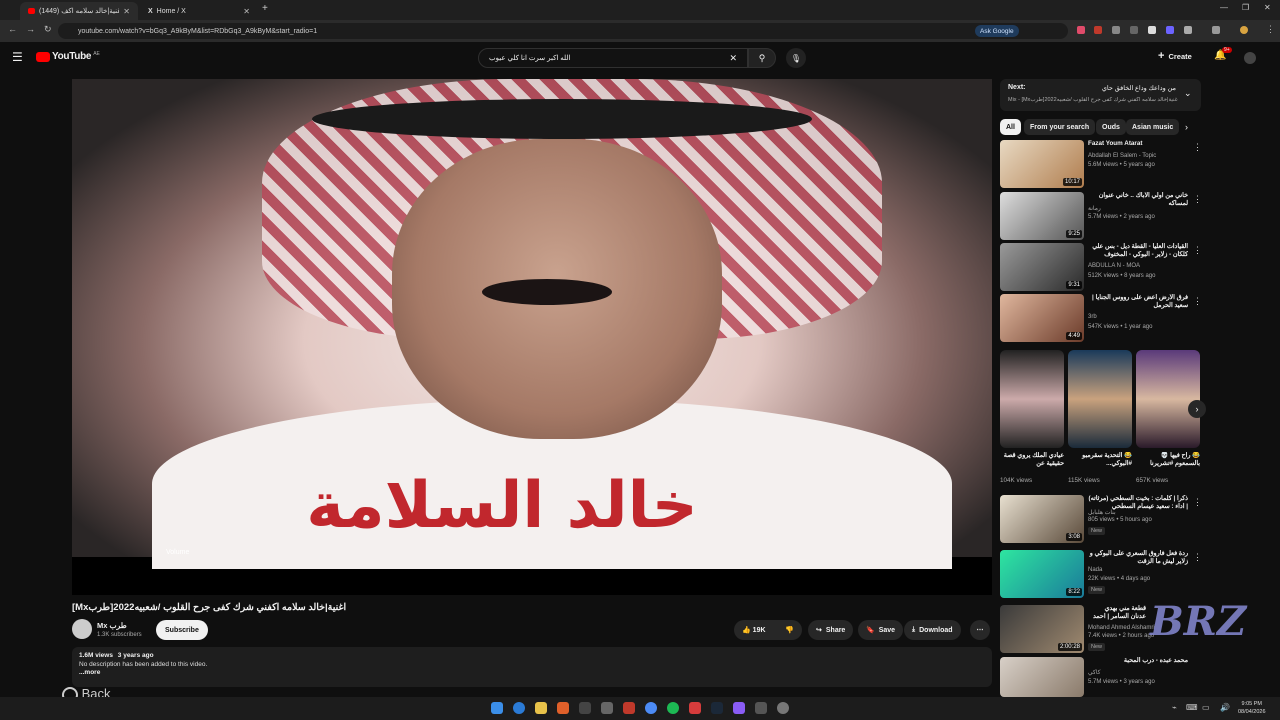 The height and width of the screenshot is (720, 1280). What do you see at coordinates (532, 672) in the screenshot?
I see `show-more-link: ...more` at bounding box center [532, 672].